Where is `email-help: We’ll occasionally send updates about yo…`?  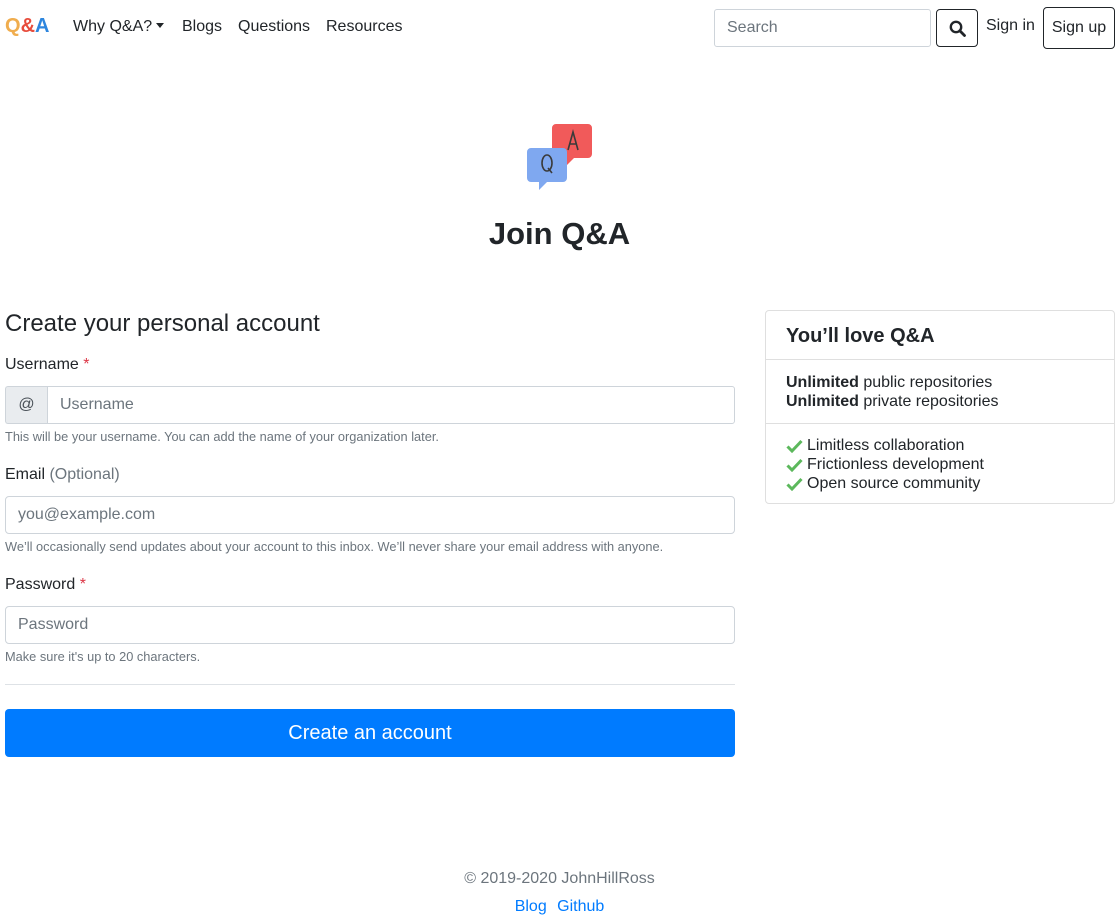 email-help: We’ll occasionally send updates about yo… is located at coordinates (334, 546).